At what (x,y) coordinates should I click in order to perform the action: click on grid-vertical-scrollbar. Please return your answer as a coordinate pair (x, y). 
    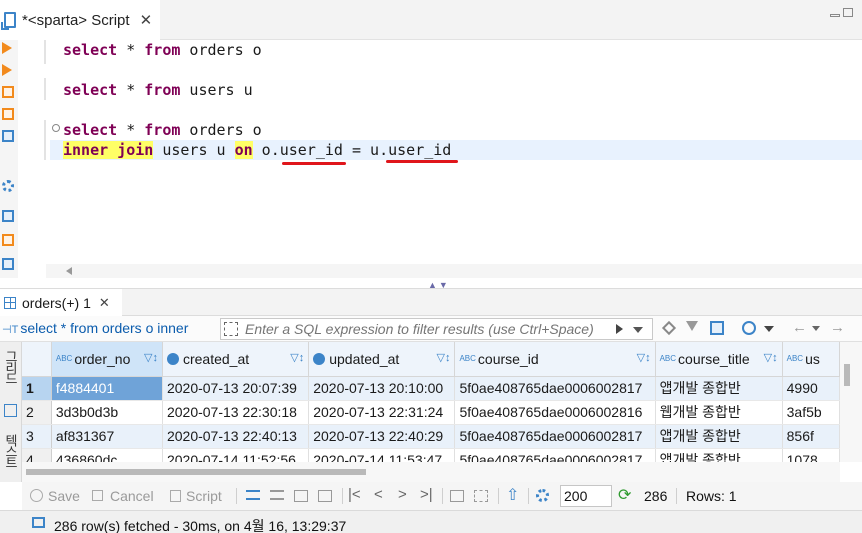
    Looking at the image, I should click on (851, 402).